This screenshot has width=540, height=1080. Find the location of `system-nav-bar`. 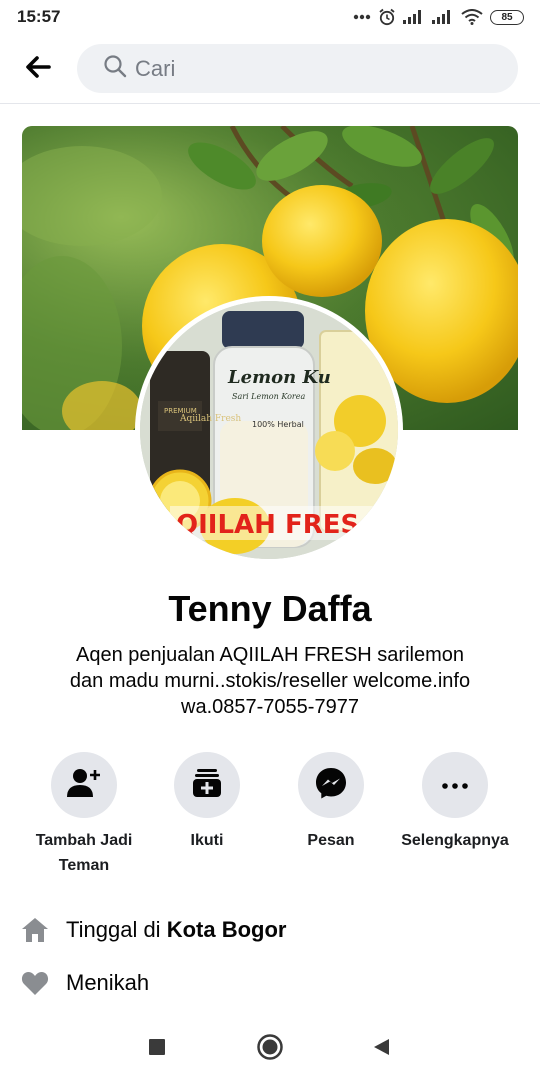

system-nav-bar is located at coordinates (270, 1050).